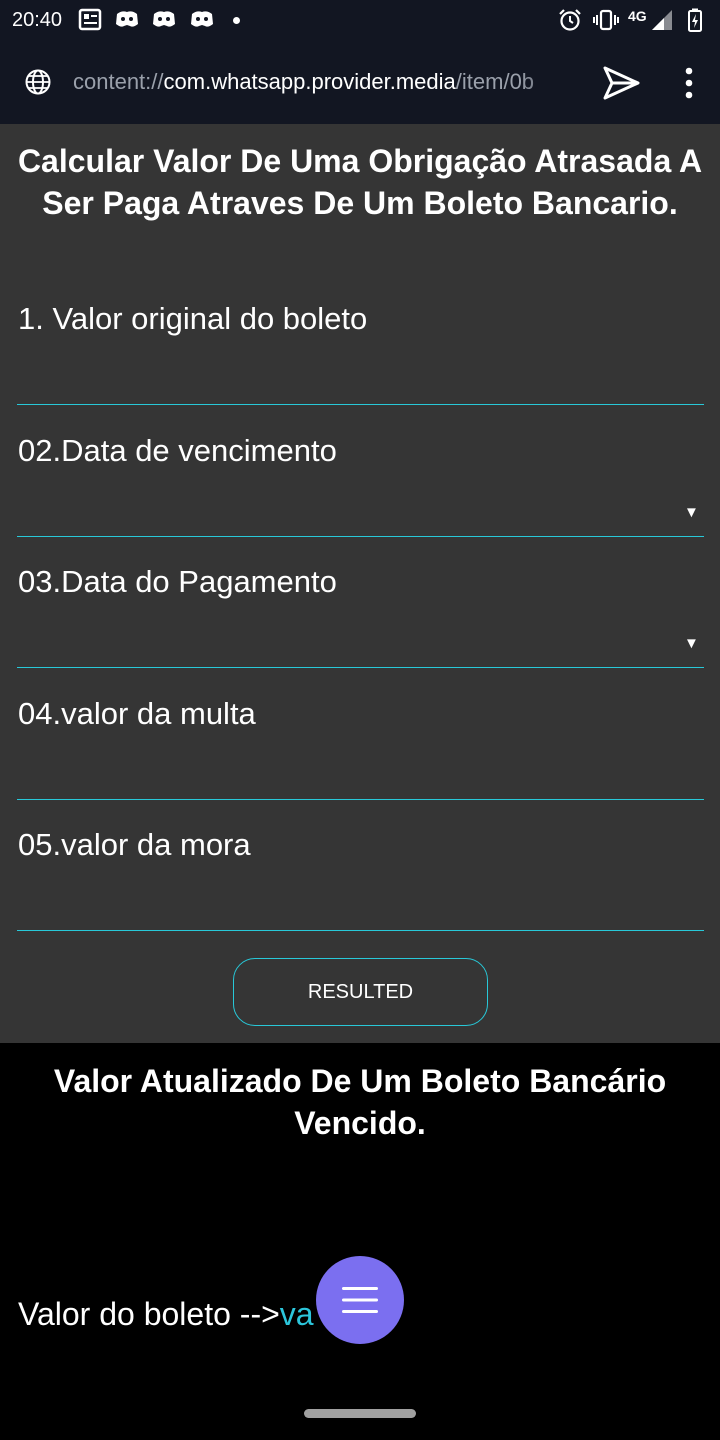 The image size is (720, 1440). What do you see at coordinates (360, 992) in the screenshot?
I see `resulted-button: RESULTED` at bounding box center [360, 992].